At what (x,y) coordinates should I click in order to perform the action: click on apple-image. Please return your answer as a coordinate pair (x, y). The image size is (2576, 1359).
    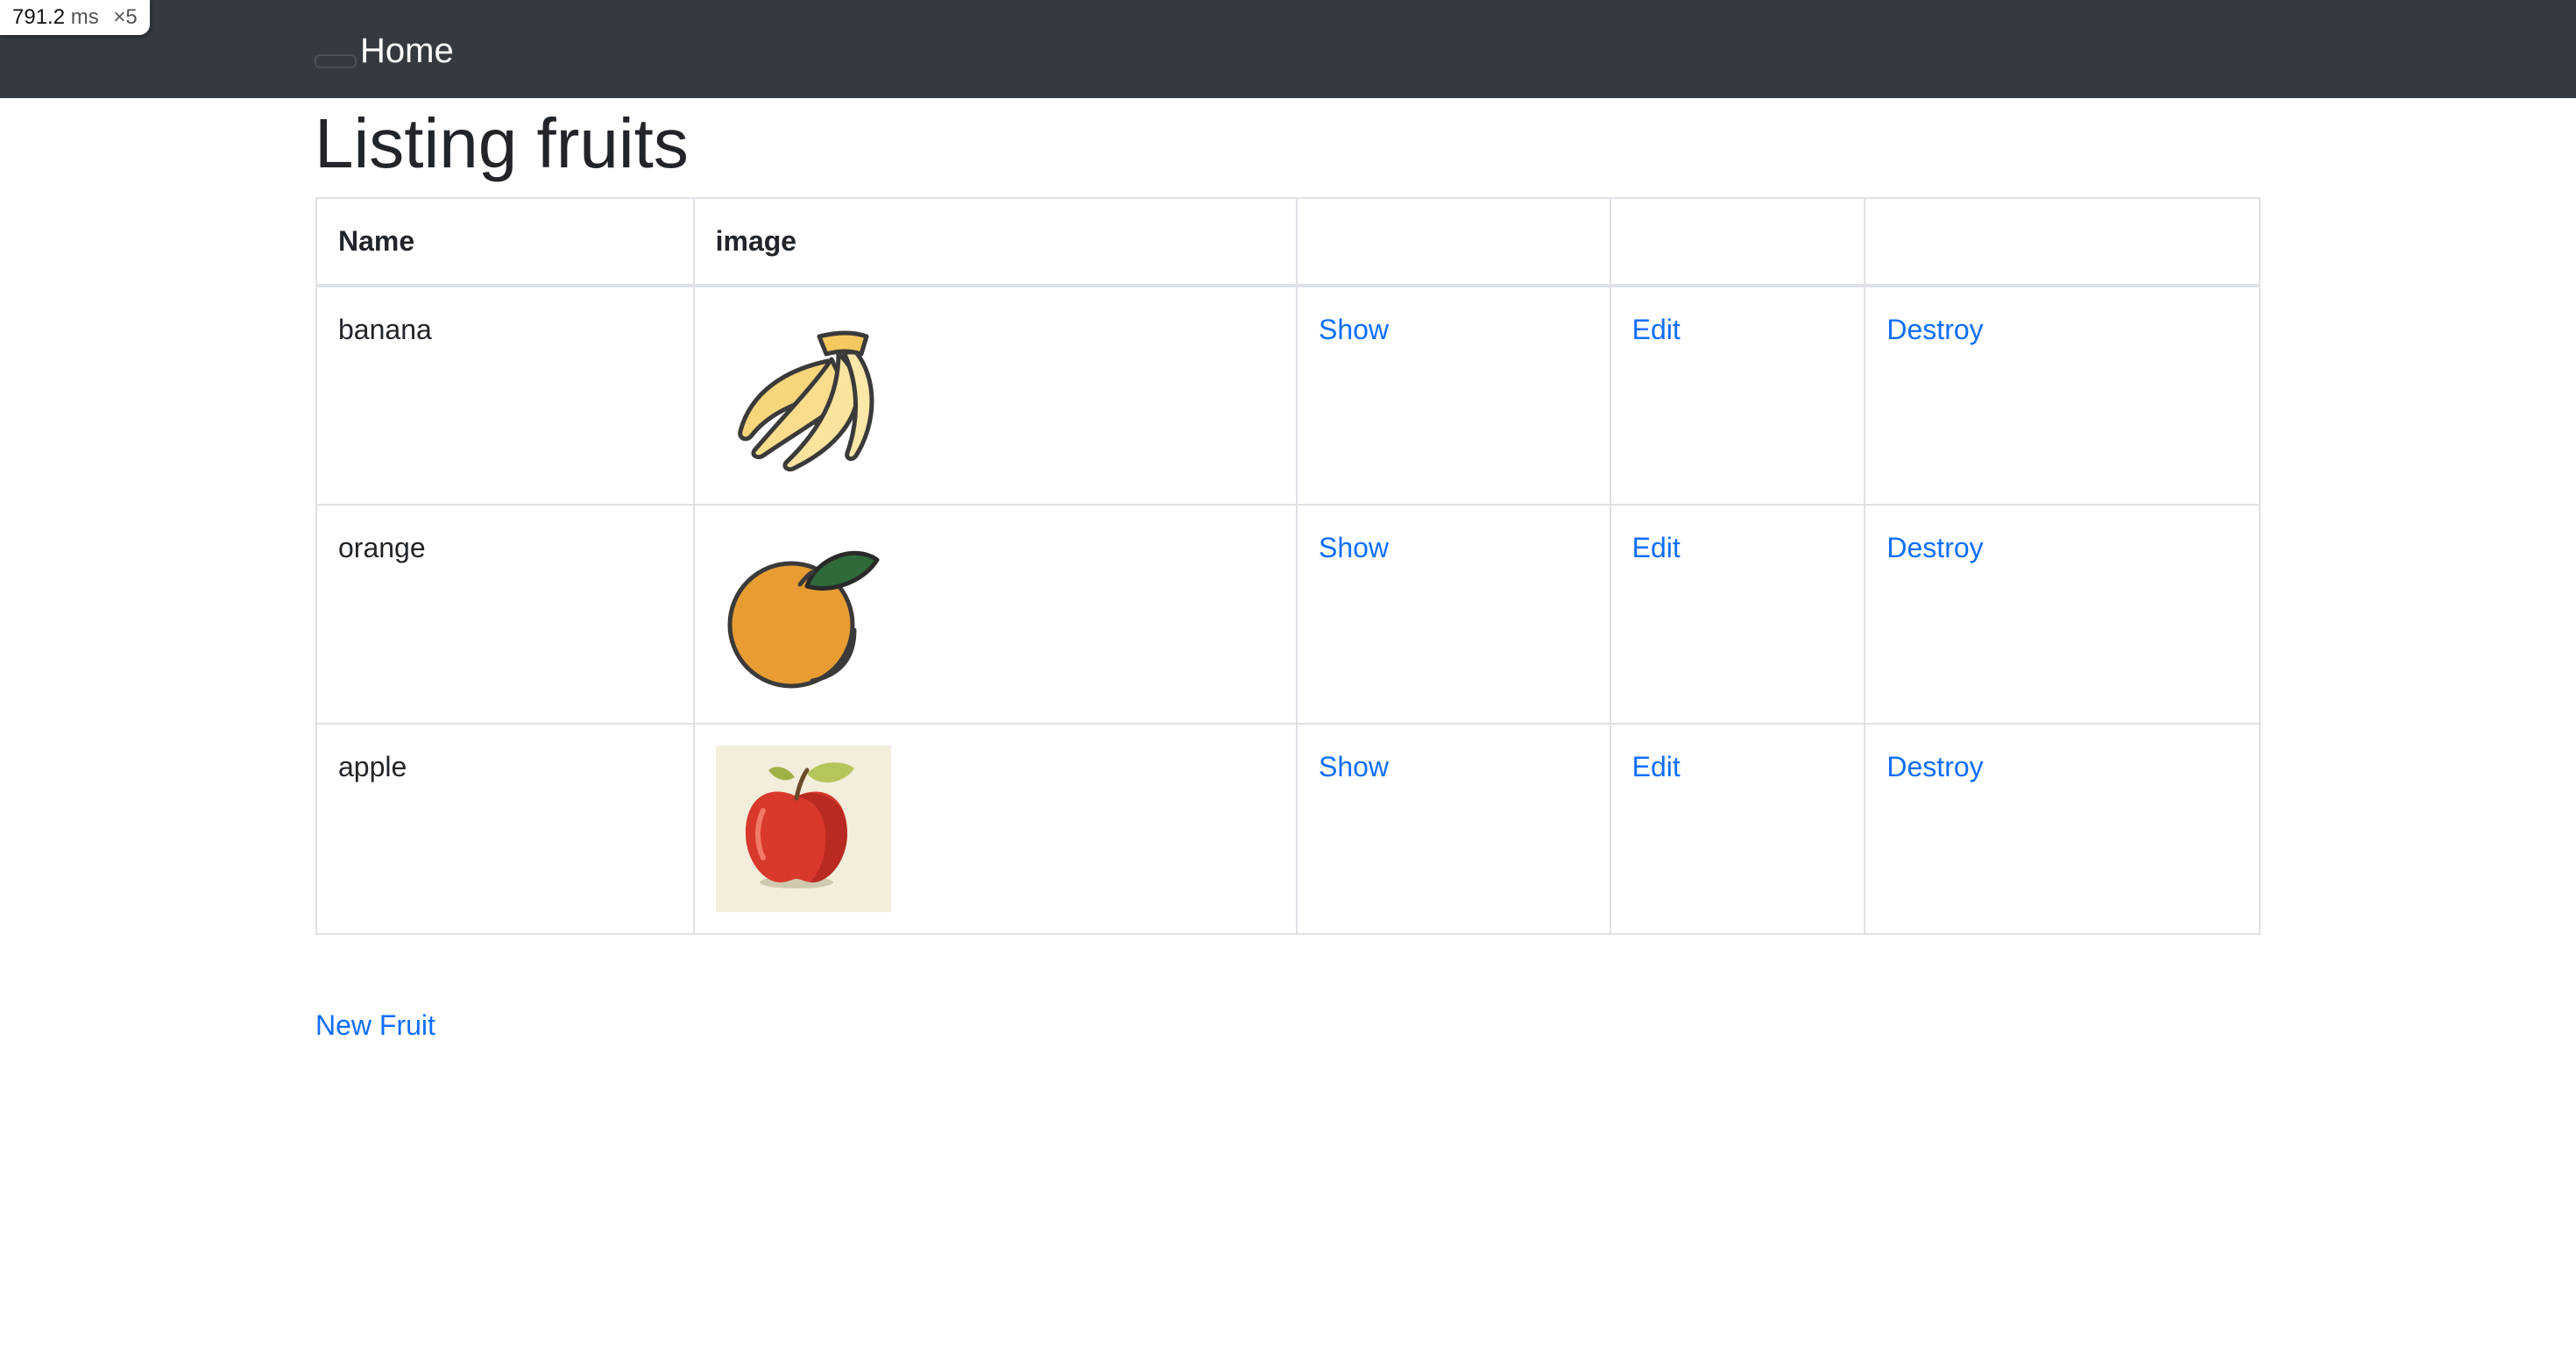
    Looking at the image, I should click on (803, 829).